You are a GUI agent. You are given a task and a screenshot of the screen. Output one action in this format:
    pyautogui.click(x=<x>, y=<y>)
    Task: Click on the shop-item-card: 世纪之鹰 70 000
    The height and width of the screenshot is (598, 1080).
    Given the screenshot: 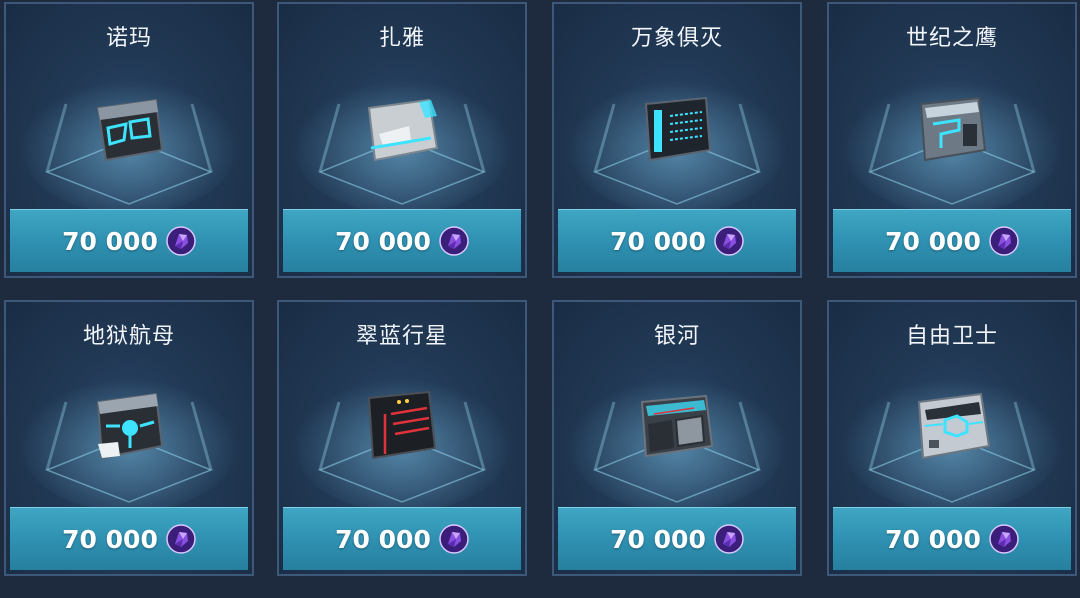 What is the action you would take?
    pyautogui.click(x=952, y=140)
    